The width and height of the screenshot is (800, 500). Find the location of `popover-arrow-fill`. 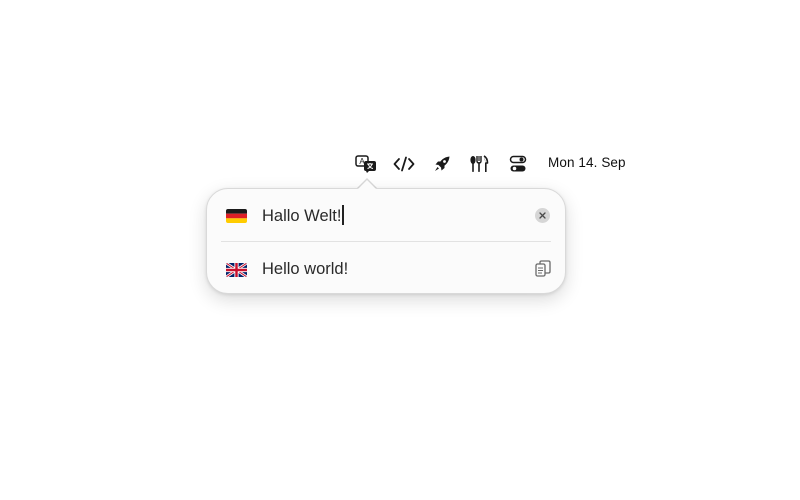

popover-arrow-fill is located at coordinates (367, 185).